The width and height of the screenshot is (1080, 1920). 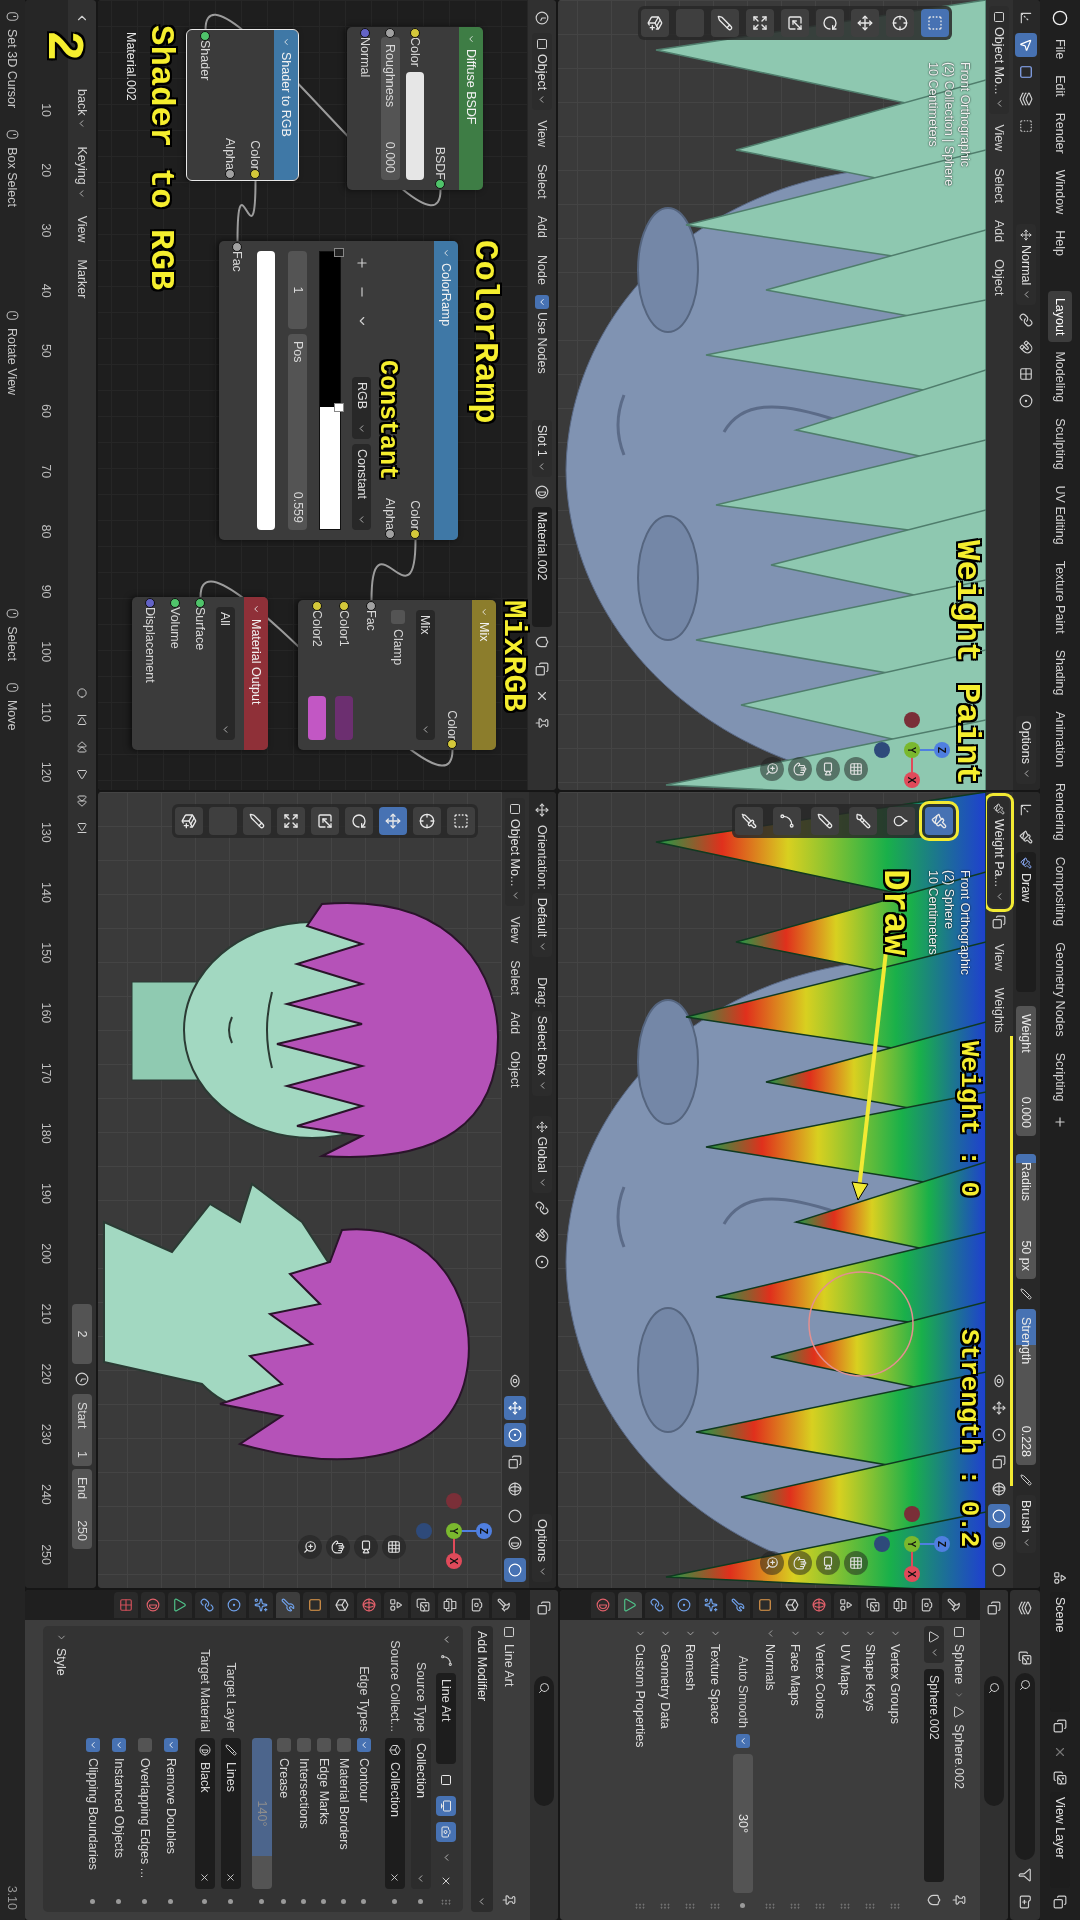 What do you see at coordinates (205, 1813) in the screenshot?
I see `datablock-field: Black` at bounding box center [205, 1813].